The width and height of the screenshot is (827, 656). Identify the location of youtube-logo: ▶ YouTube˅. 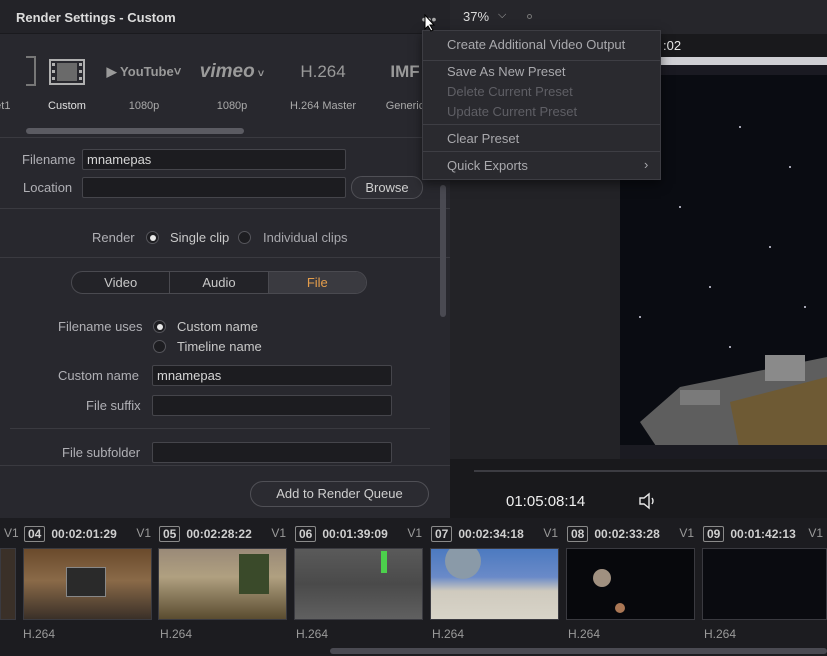
(144, 71).